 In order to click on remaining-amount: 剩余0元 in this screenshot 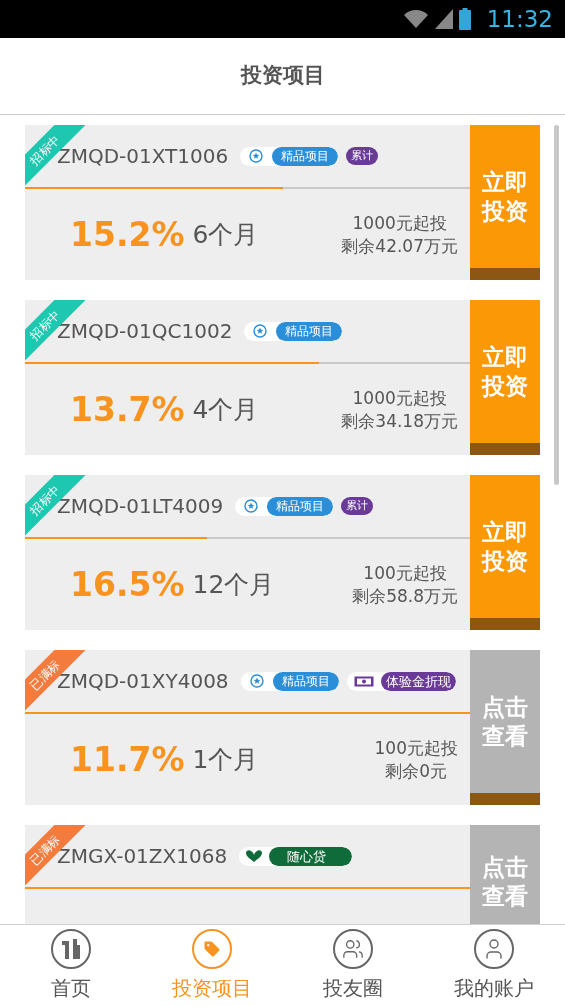, I will do `click(416, 771)`.